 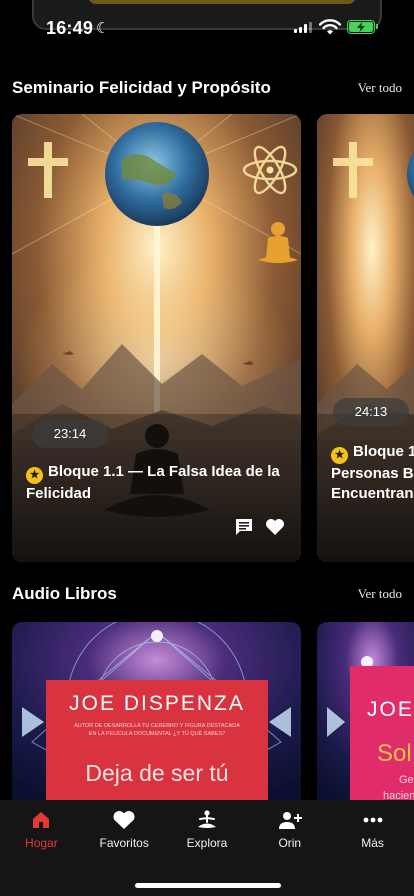 What do you see at coordinates (290, 830) in the screenshot?
I see `tab-orin: Orin` at bounding box center [290, 830].